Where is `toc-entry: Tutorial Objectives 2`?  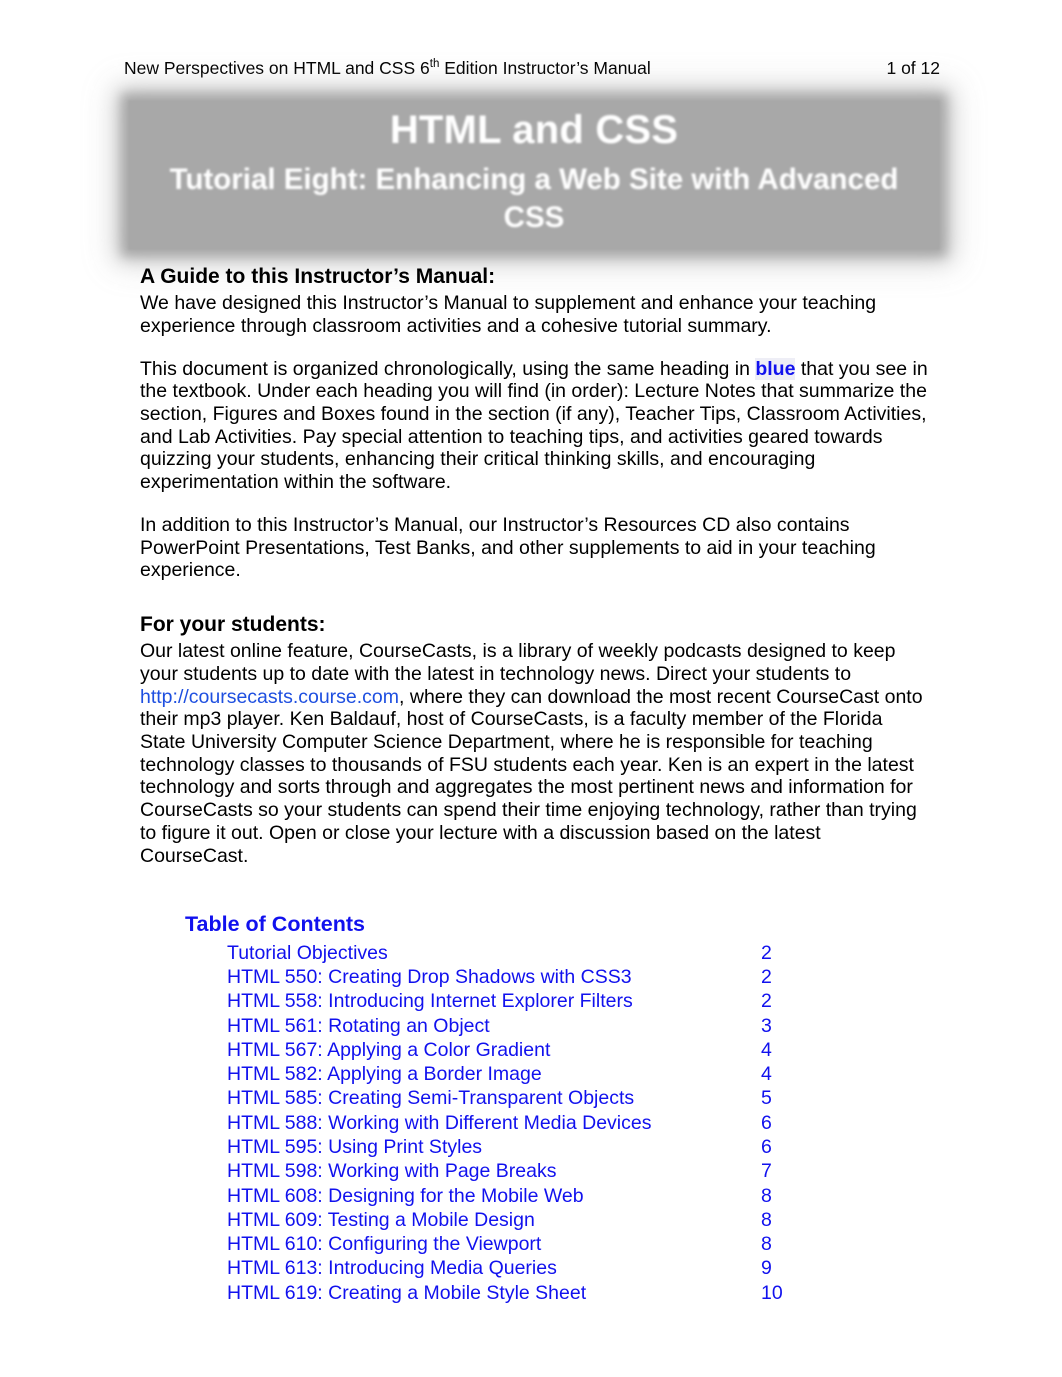 toc-entry: Tutorial Objectives 2 is located at coordinates (516, 953).